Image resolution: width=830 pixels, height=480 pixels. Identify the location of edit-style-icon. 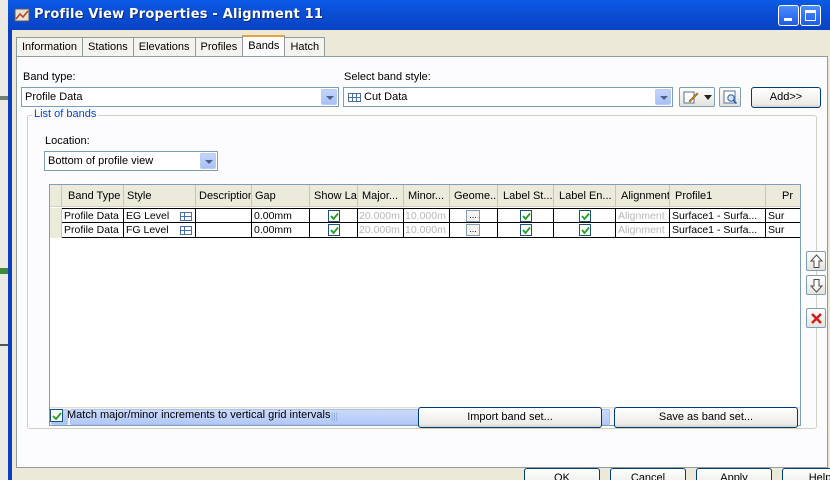
(691, 97).